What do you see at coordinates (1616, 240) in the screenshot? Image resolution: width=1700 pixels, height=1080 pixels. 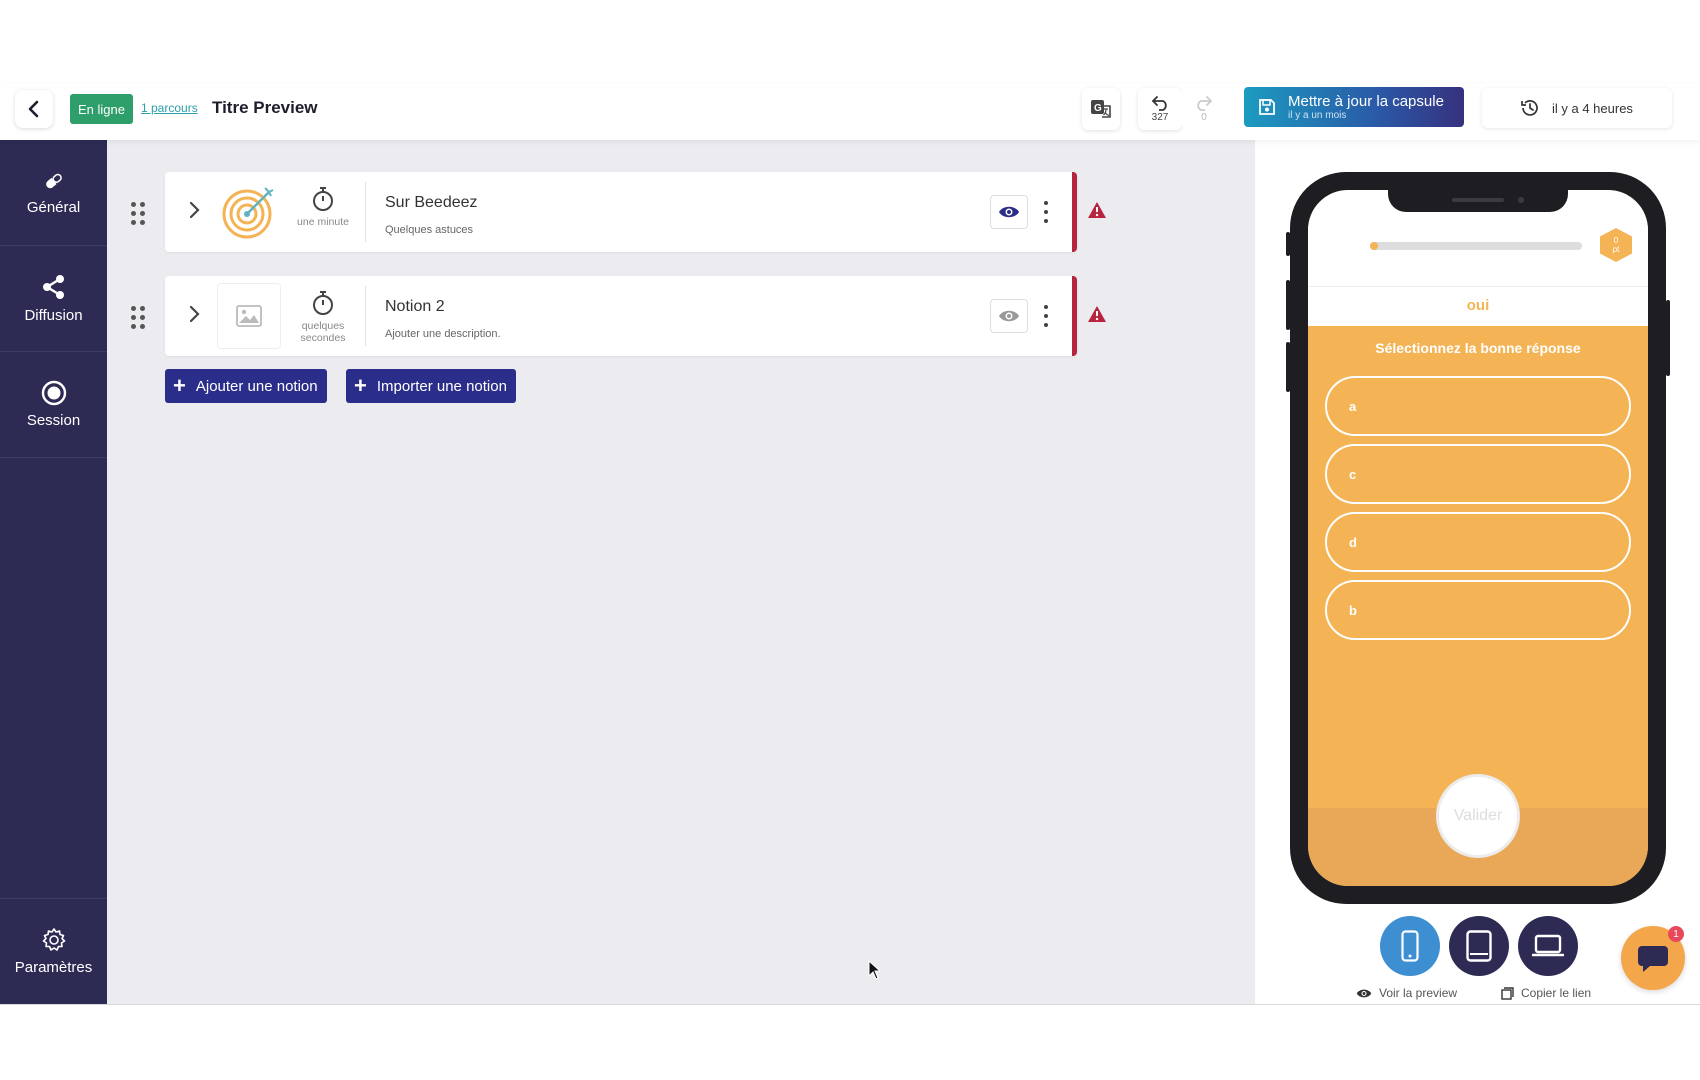 I see `points-value: 0` at bounding box center [1616, 240].